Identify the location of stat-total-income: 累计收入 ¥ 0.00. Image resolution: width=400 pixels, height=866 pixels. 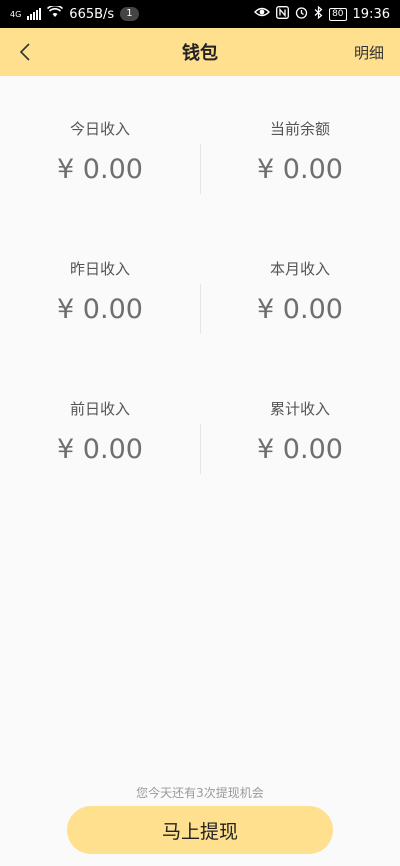
(300, 426).